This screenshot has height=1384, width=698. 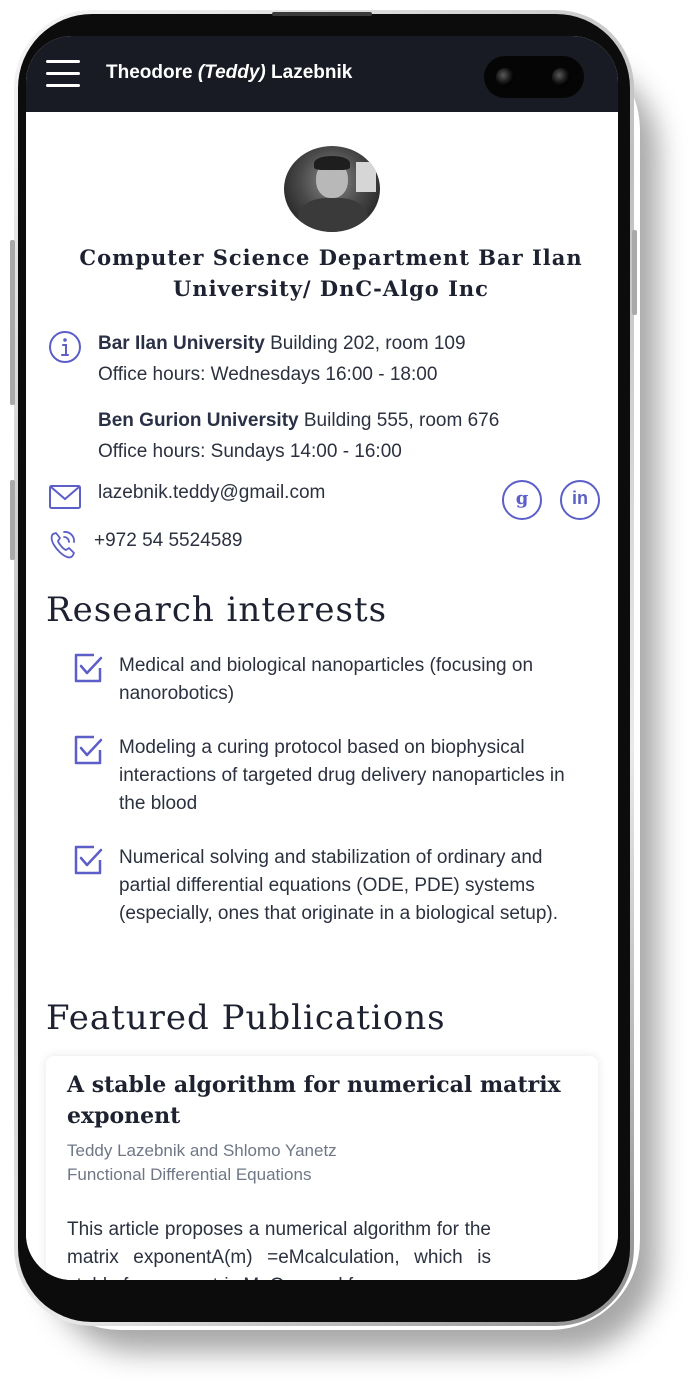 I want to click on phone-link: +972 54 5524589, so click(x=168, y=541).